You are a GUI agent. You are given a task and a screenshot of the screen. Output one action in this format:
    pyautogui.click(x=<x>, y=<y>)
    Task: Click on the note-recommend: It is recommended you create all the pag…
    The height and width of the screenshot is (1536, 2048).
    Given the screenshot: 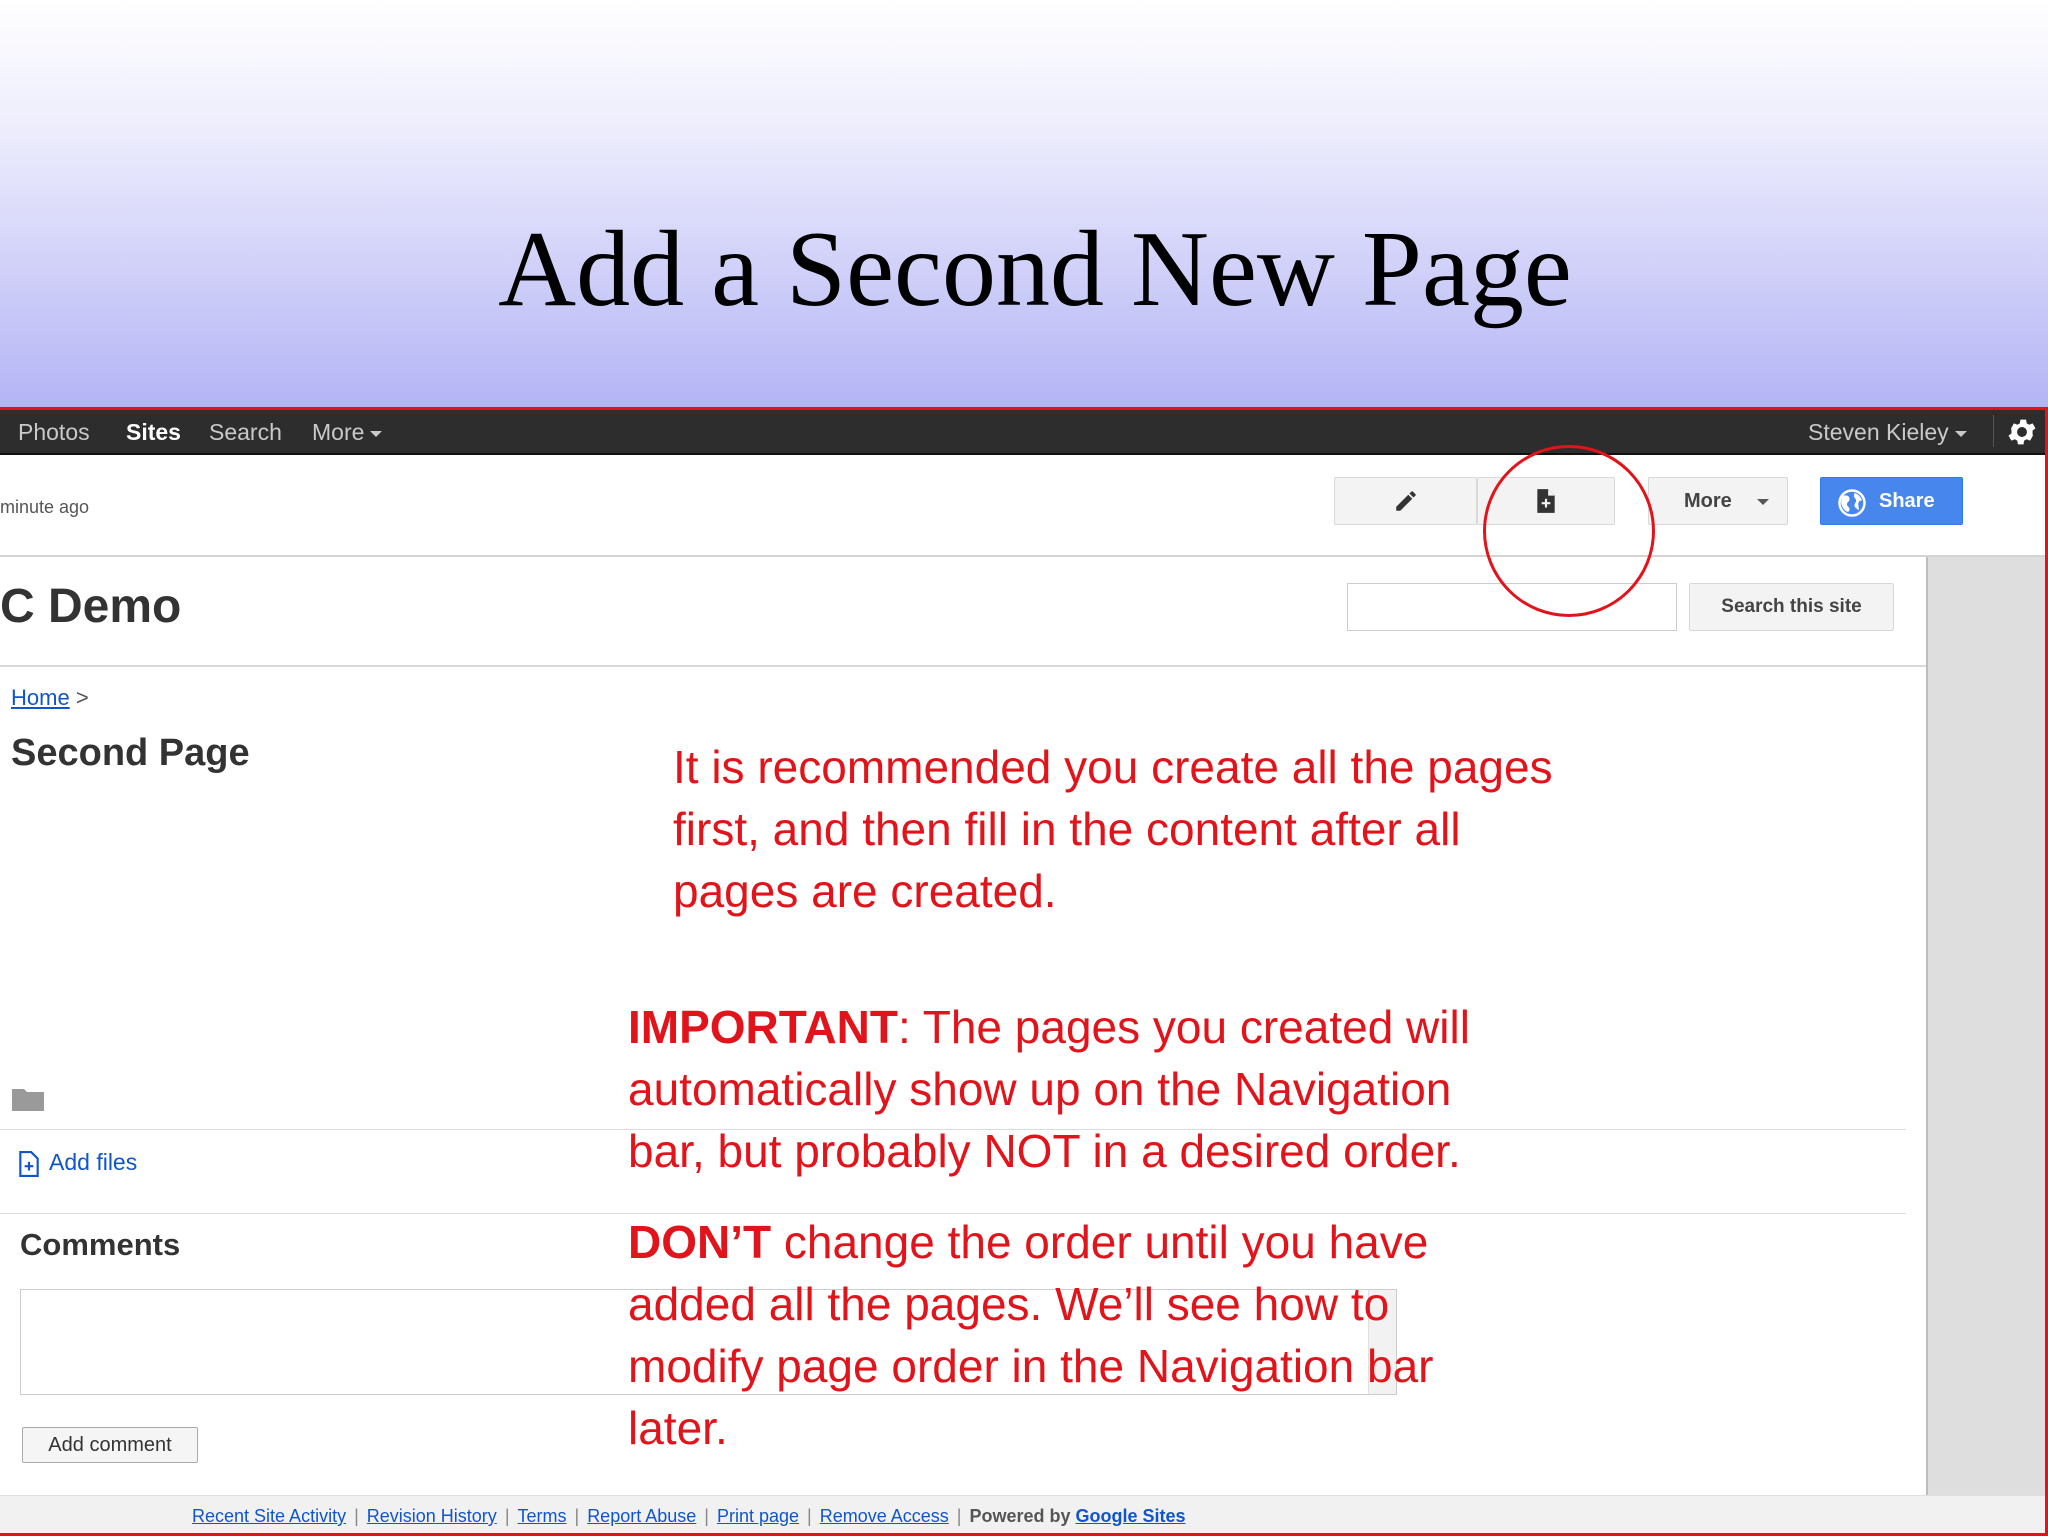 What is the action you would take?
    pyautogui.click(x=1113, y=829)
    